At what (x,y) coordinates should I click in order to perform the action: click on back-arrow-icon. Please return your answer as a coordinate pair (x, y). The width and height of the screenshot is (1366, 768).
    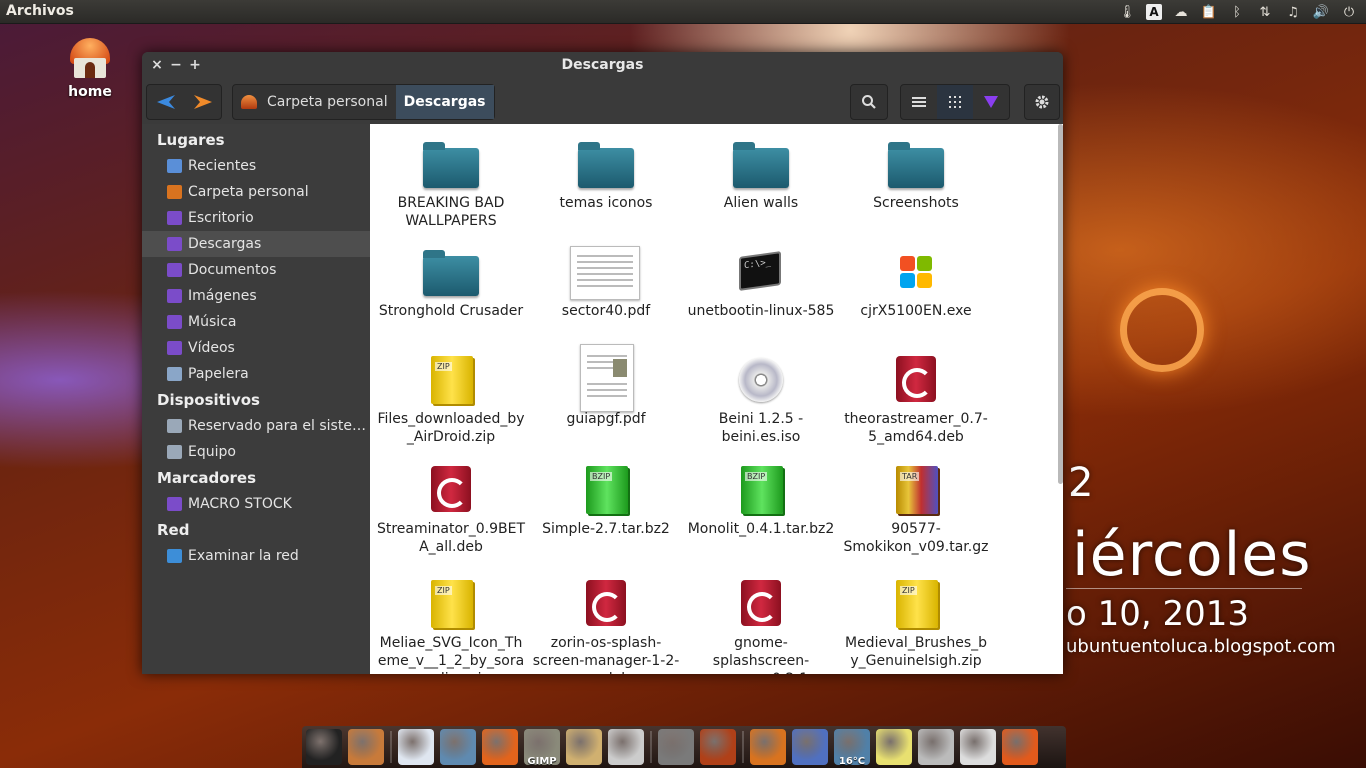
    Looking at the image, I should click on (165, 102).